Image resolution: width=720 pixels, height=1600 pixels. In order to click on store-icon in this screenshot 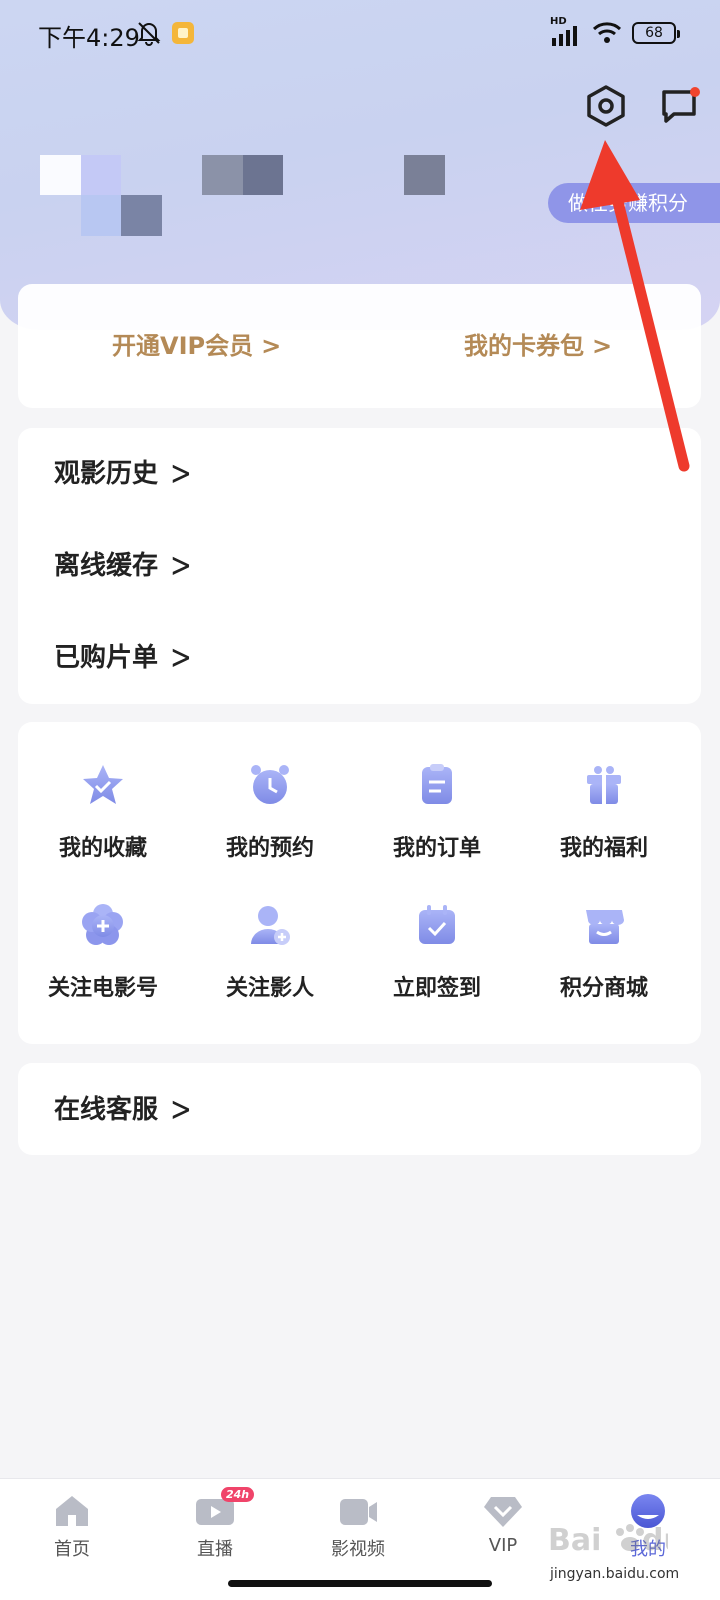, I will do `click(605, 927)`.